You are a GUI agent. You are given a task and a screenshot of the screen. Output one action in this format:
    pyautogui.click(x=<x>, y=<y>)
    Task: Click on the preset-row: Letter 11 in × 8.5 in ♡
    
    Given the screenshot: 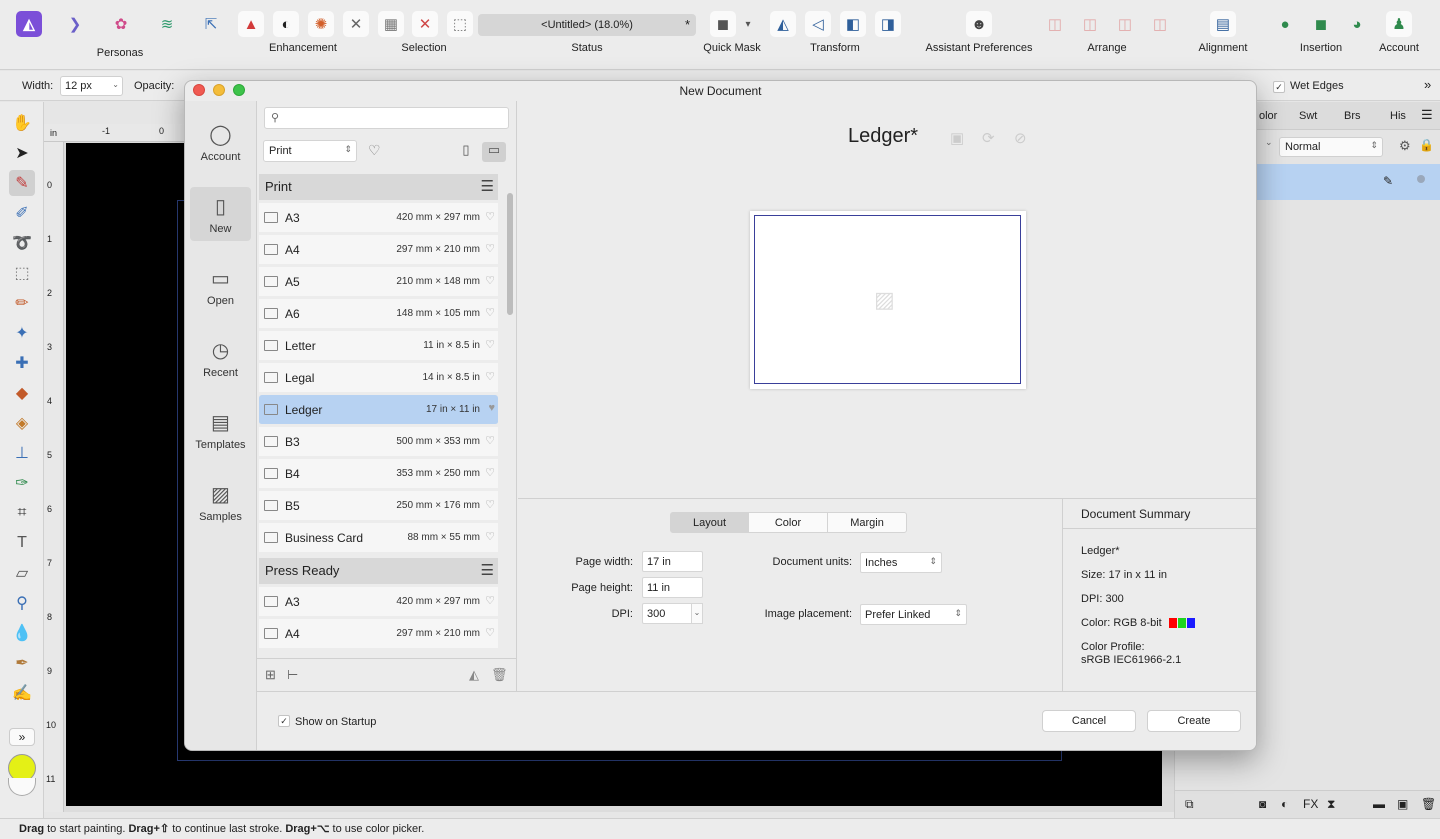 What is the action you would take?
    pyautogui.click(x=378, y=346)
    